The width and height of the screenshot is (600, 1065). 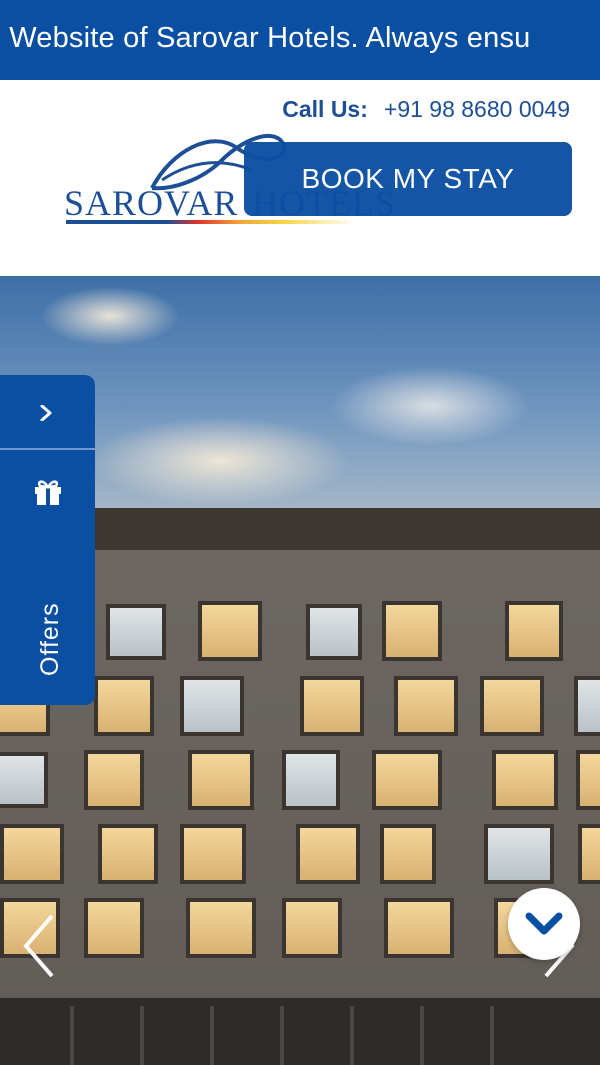 I want to click on side-panel-divider, so click(x=47, y=449).